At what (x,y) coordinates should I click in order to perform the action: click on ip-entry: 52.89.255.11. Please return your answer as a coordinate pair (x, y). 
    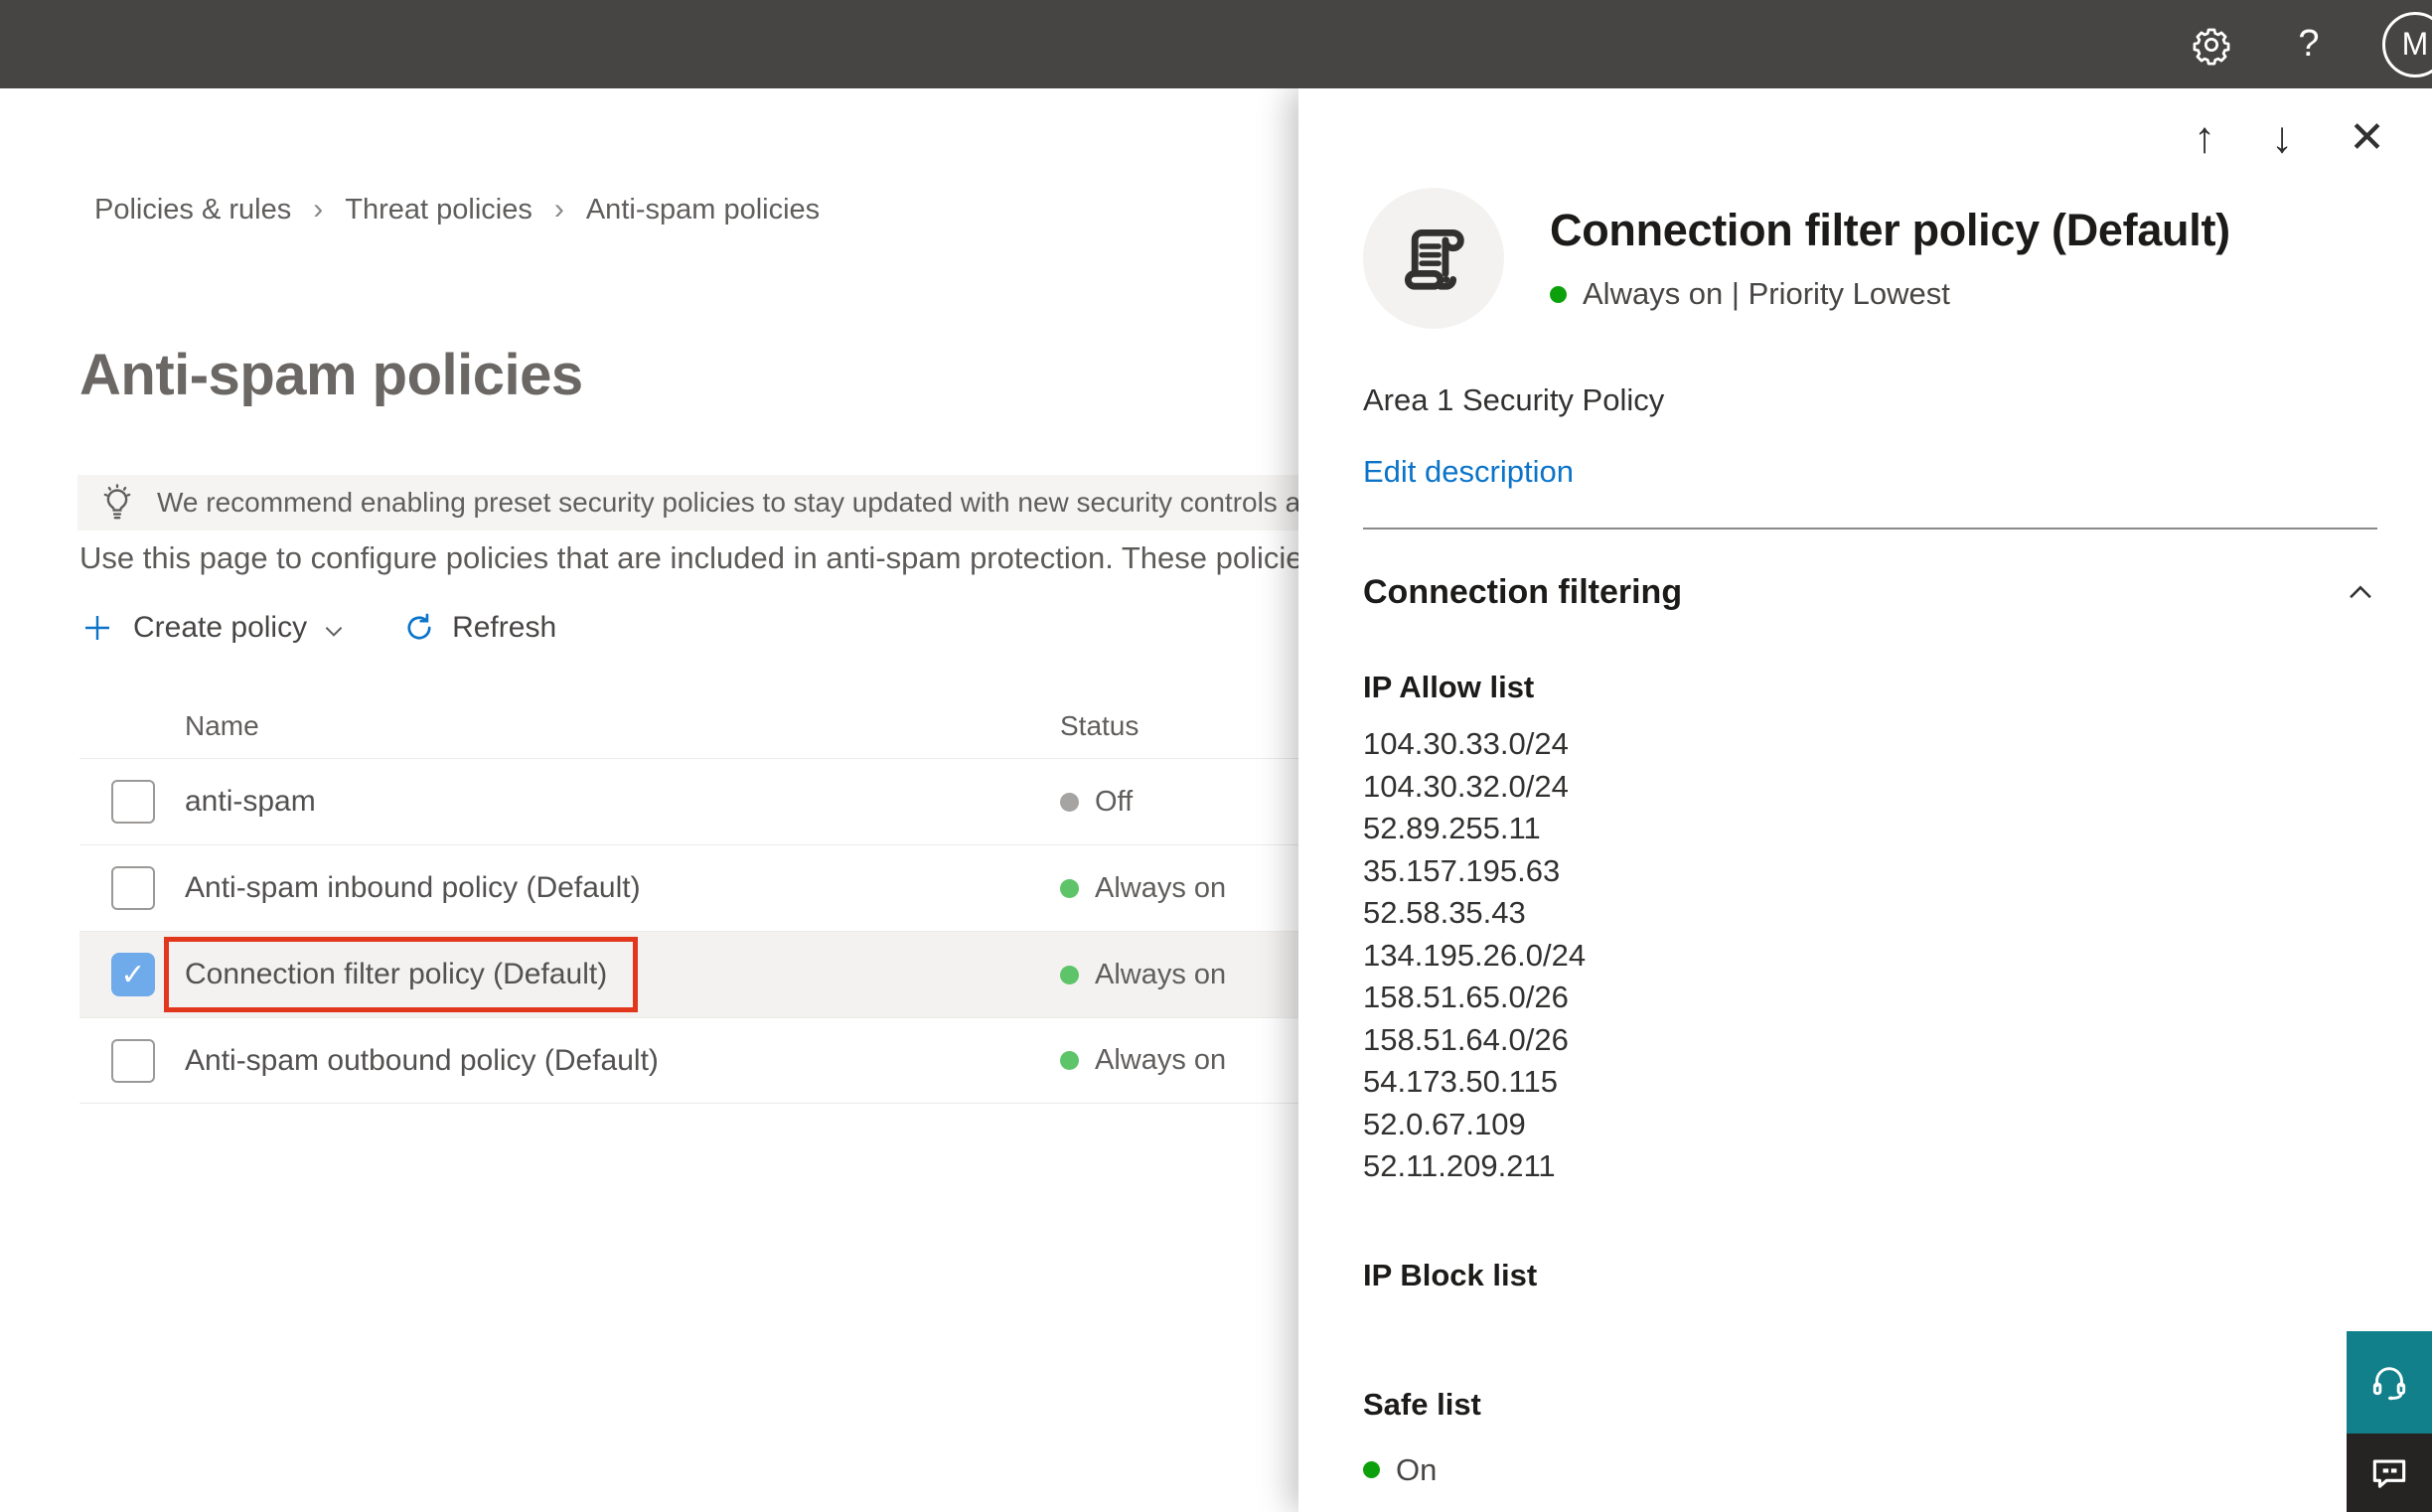
    Looking at the image, I should click on (1452, 828).